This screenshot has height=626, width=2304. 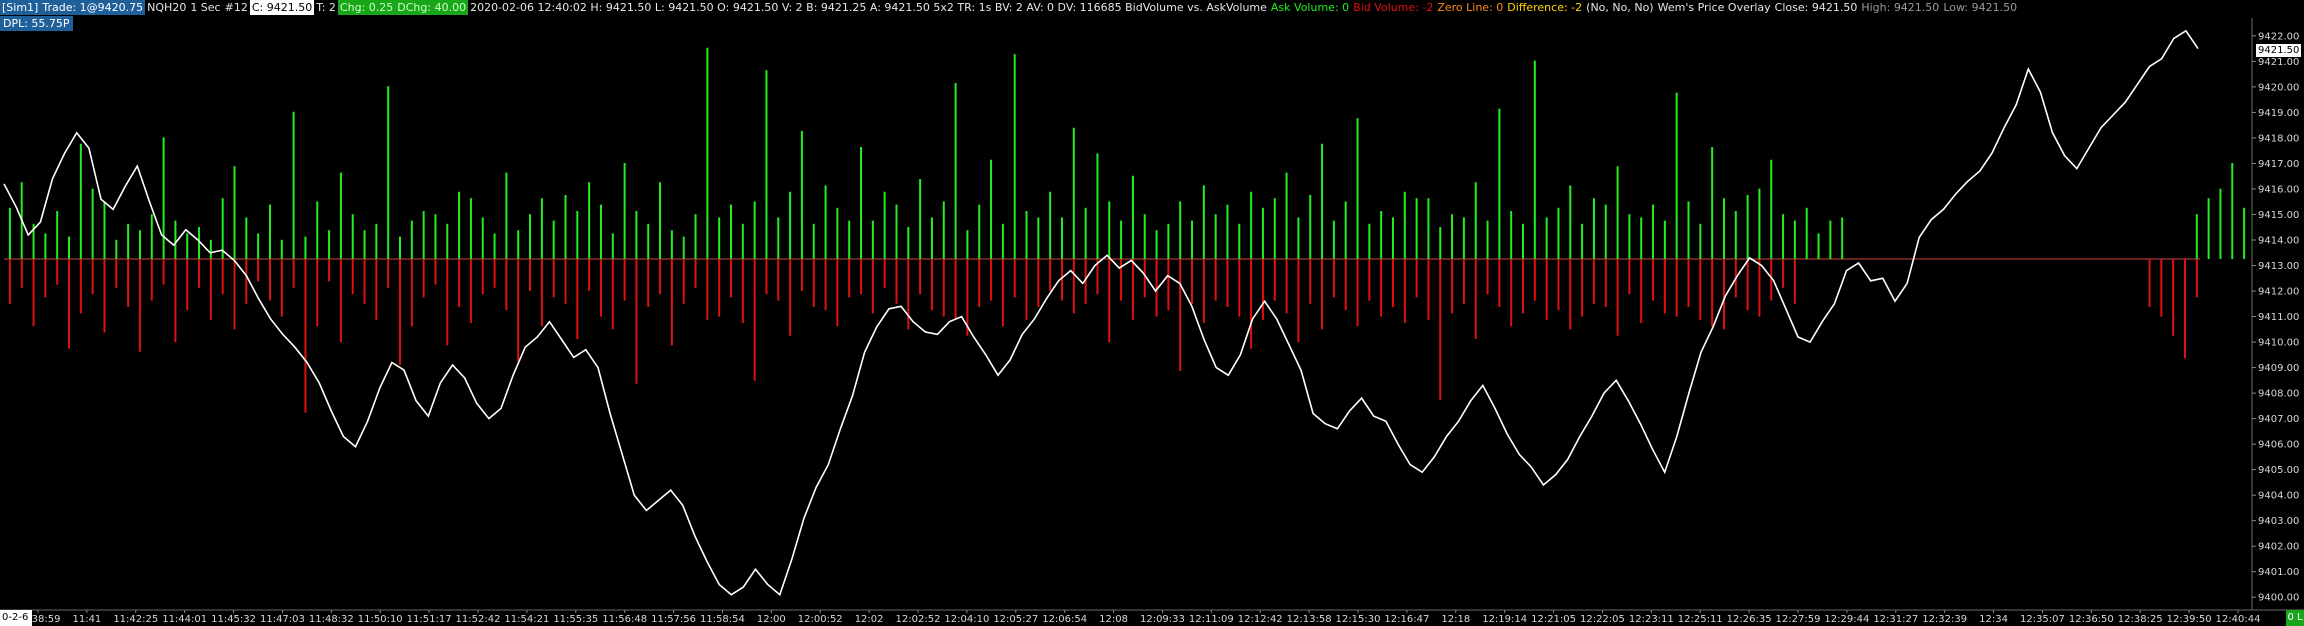 I want to click on time-tick-label: 12:38:25, so click(x=2140, y=619).